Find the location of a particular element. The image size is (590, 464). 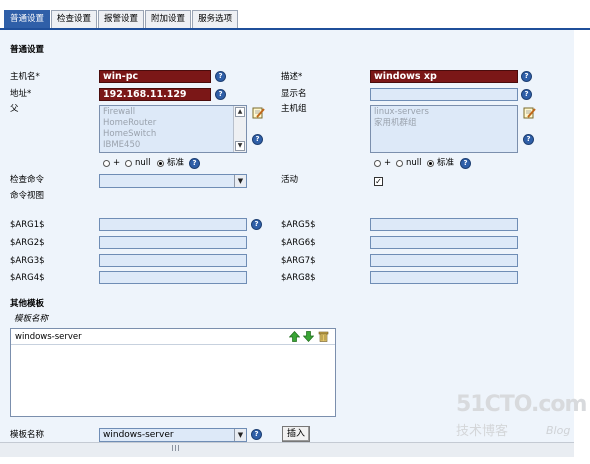

command-view-label: 命令视图 is located at coordinates (27, 196).